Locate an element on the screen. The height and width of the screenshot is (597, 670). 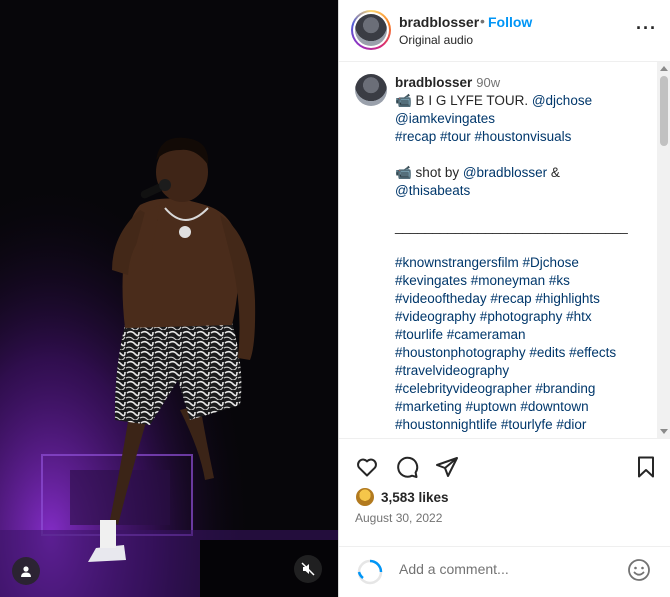
follow-button: Follow is located at coordinates (510, 22).